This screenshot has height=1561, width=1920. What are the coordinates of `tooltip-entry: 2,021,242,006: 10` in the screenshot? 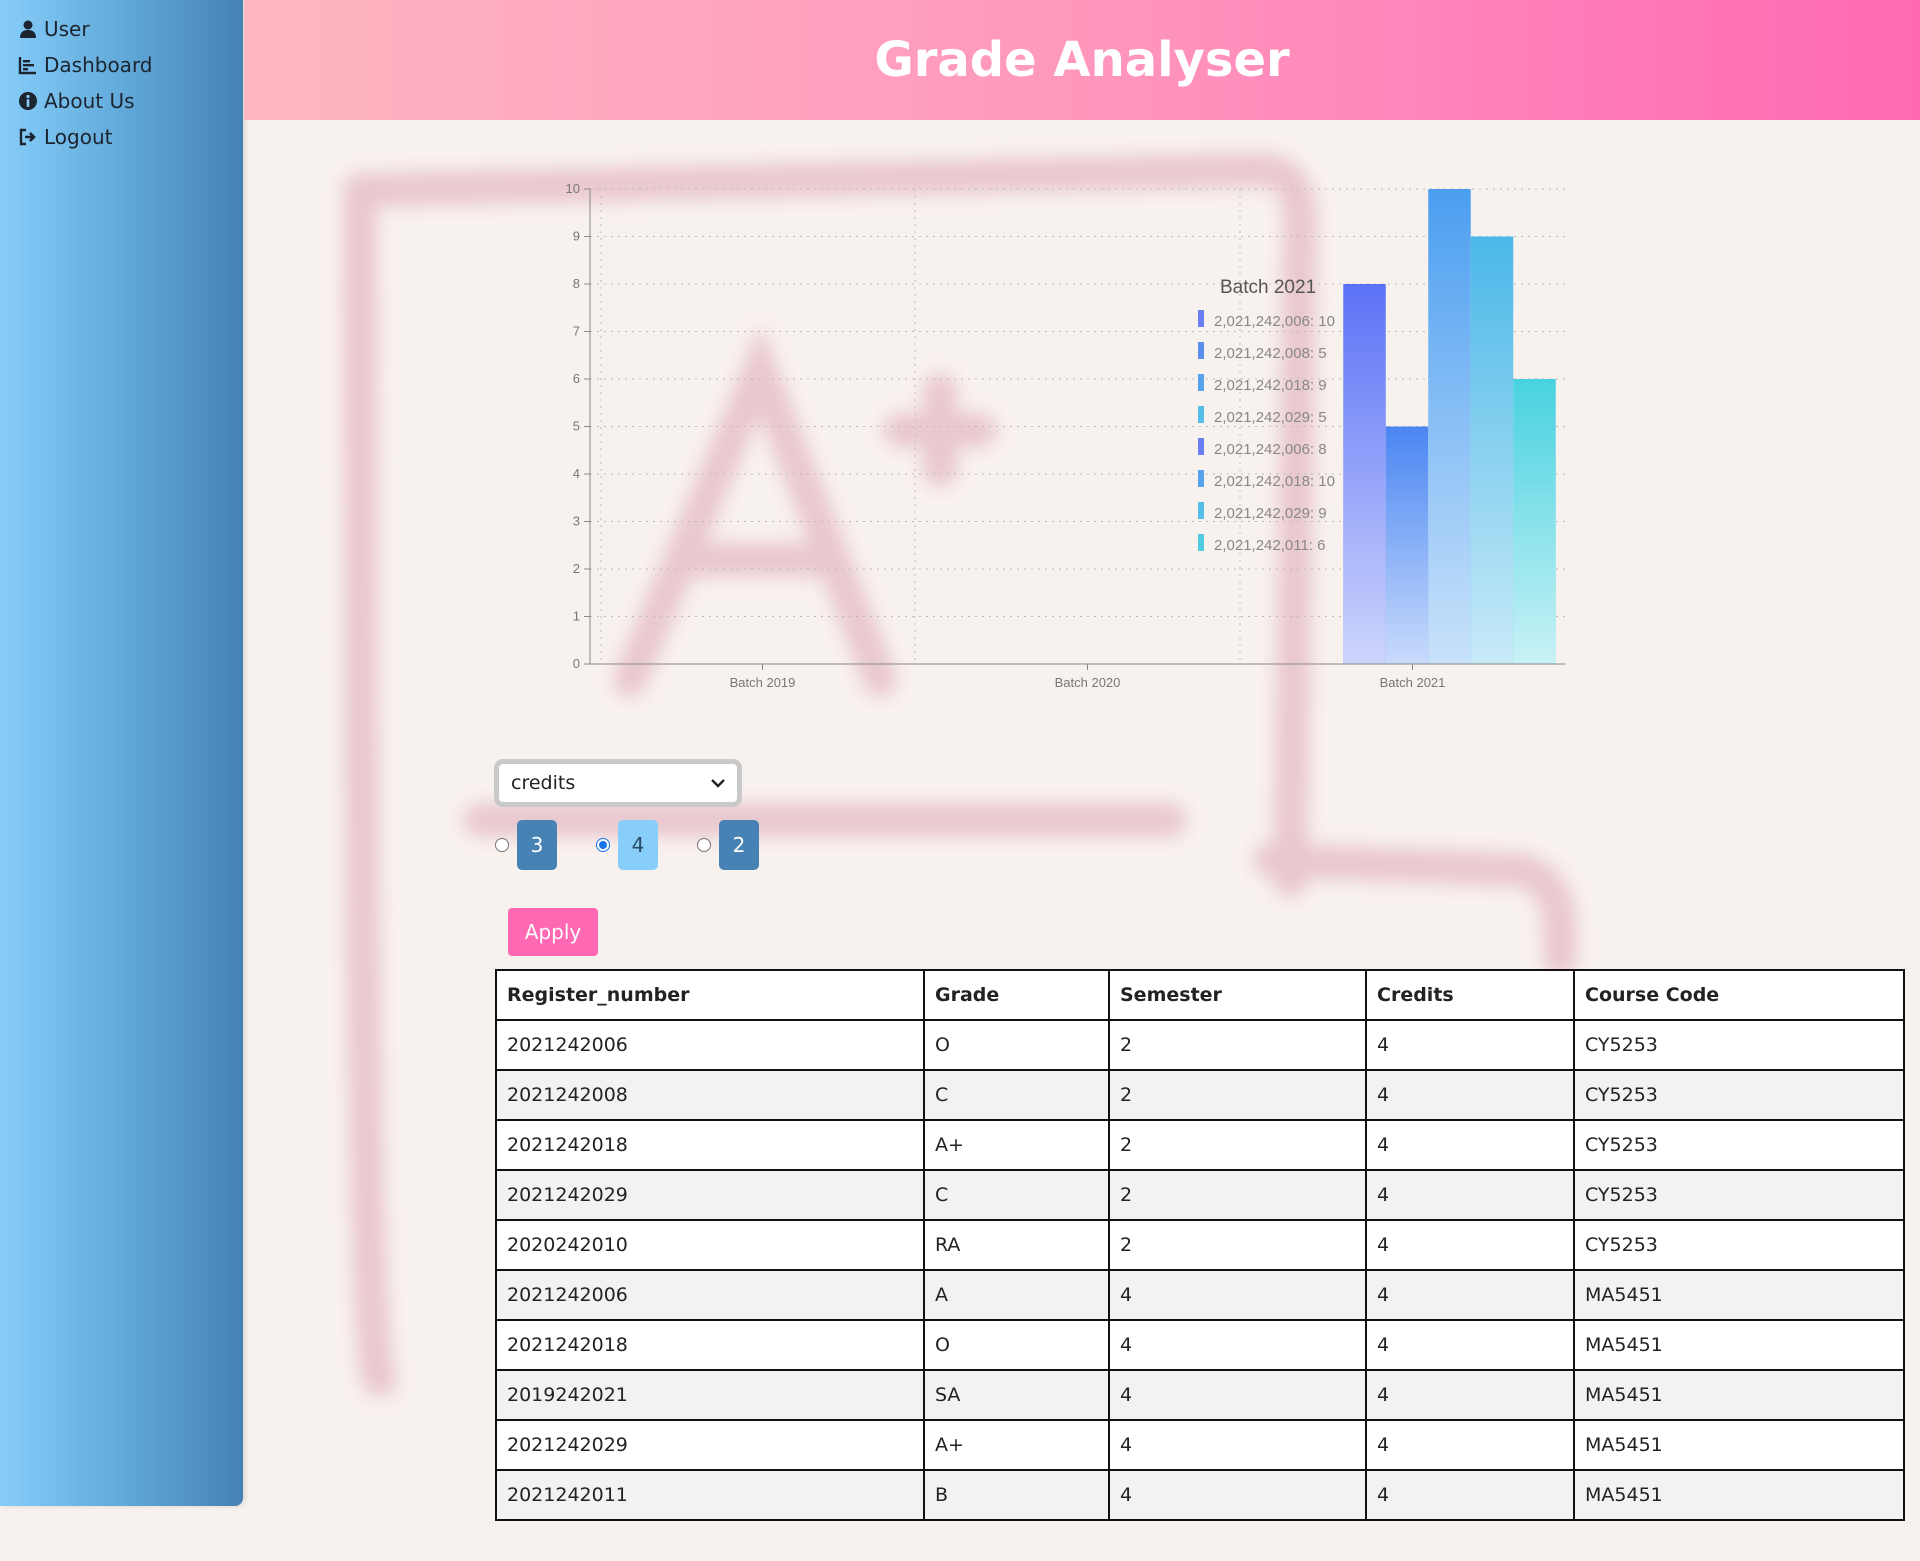 It's located at (1274, 321).